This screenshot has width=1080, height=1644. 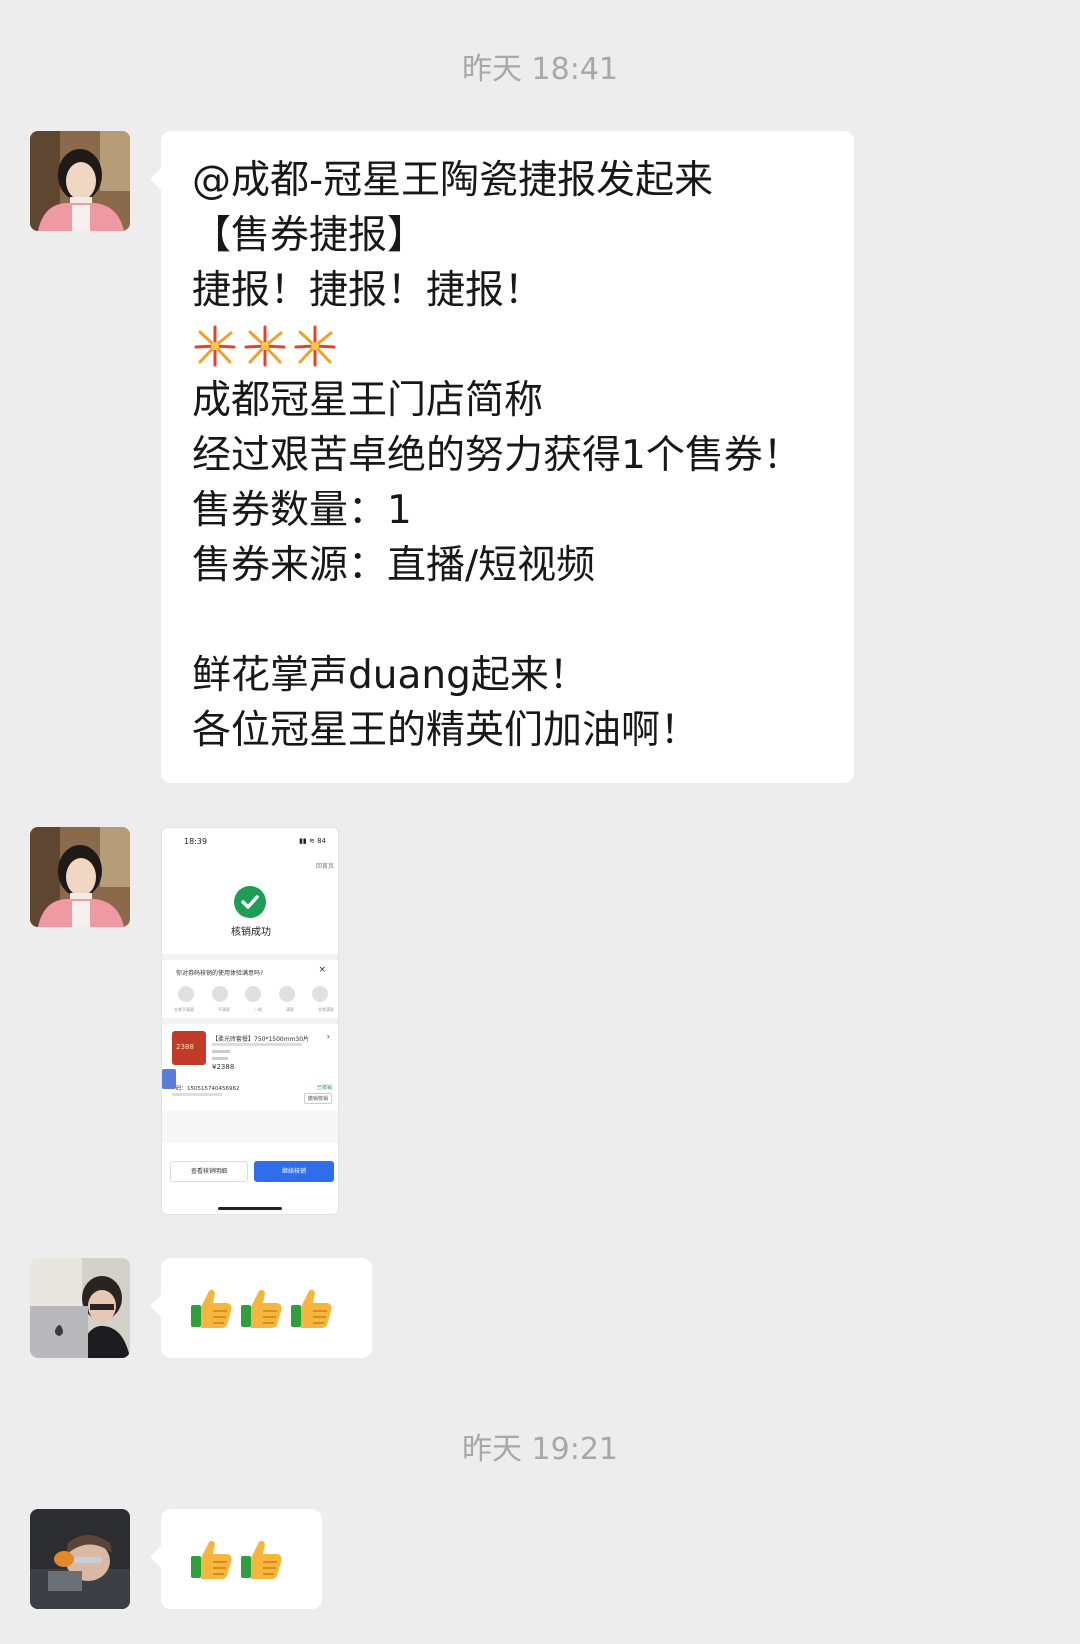 I want to click on voucher-status: 已核销, so click(x=324, y=1088).